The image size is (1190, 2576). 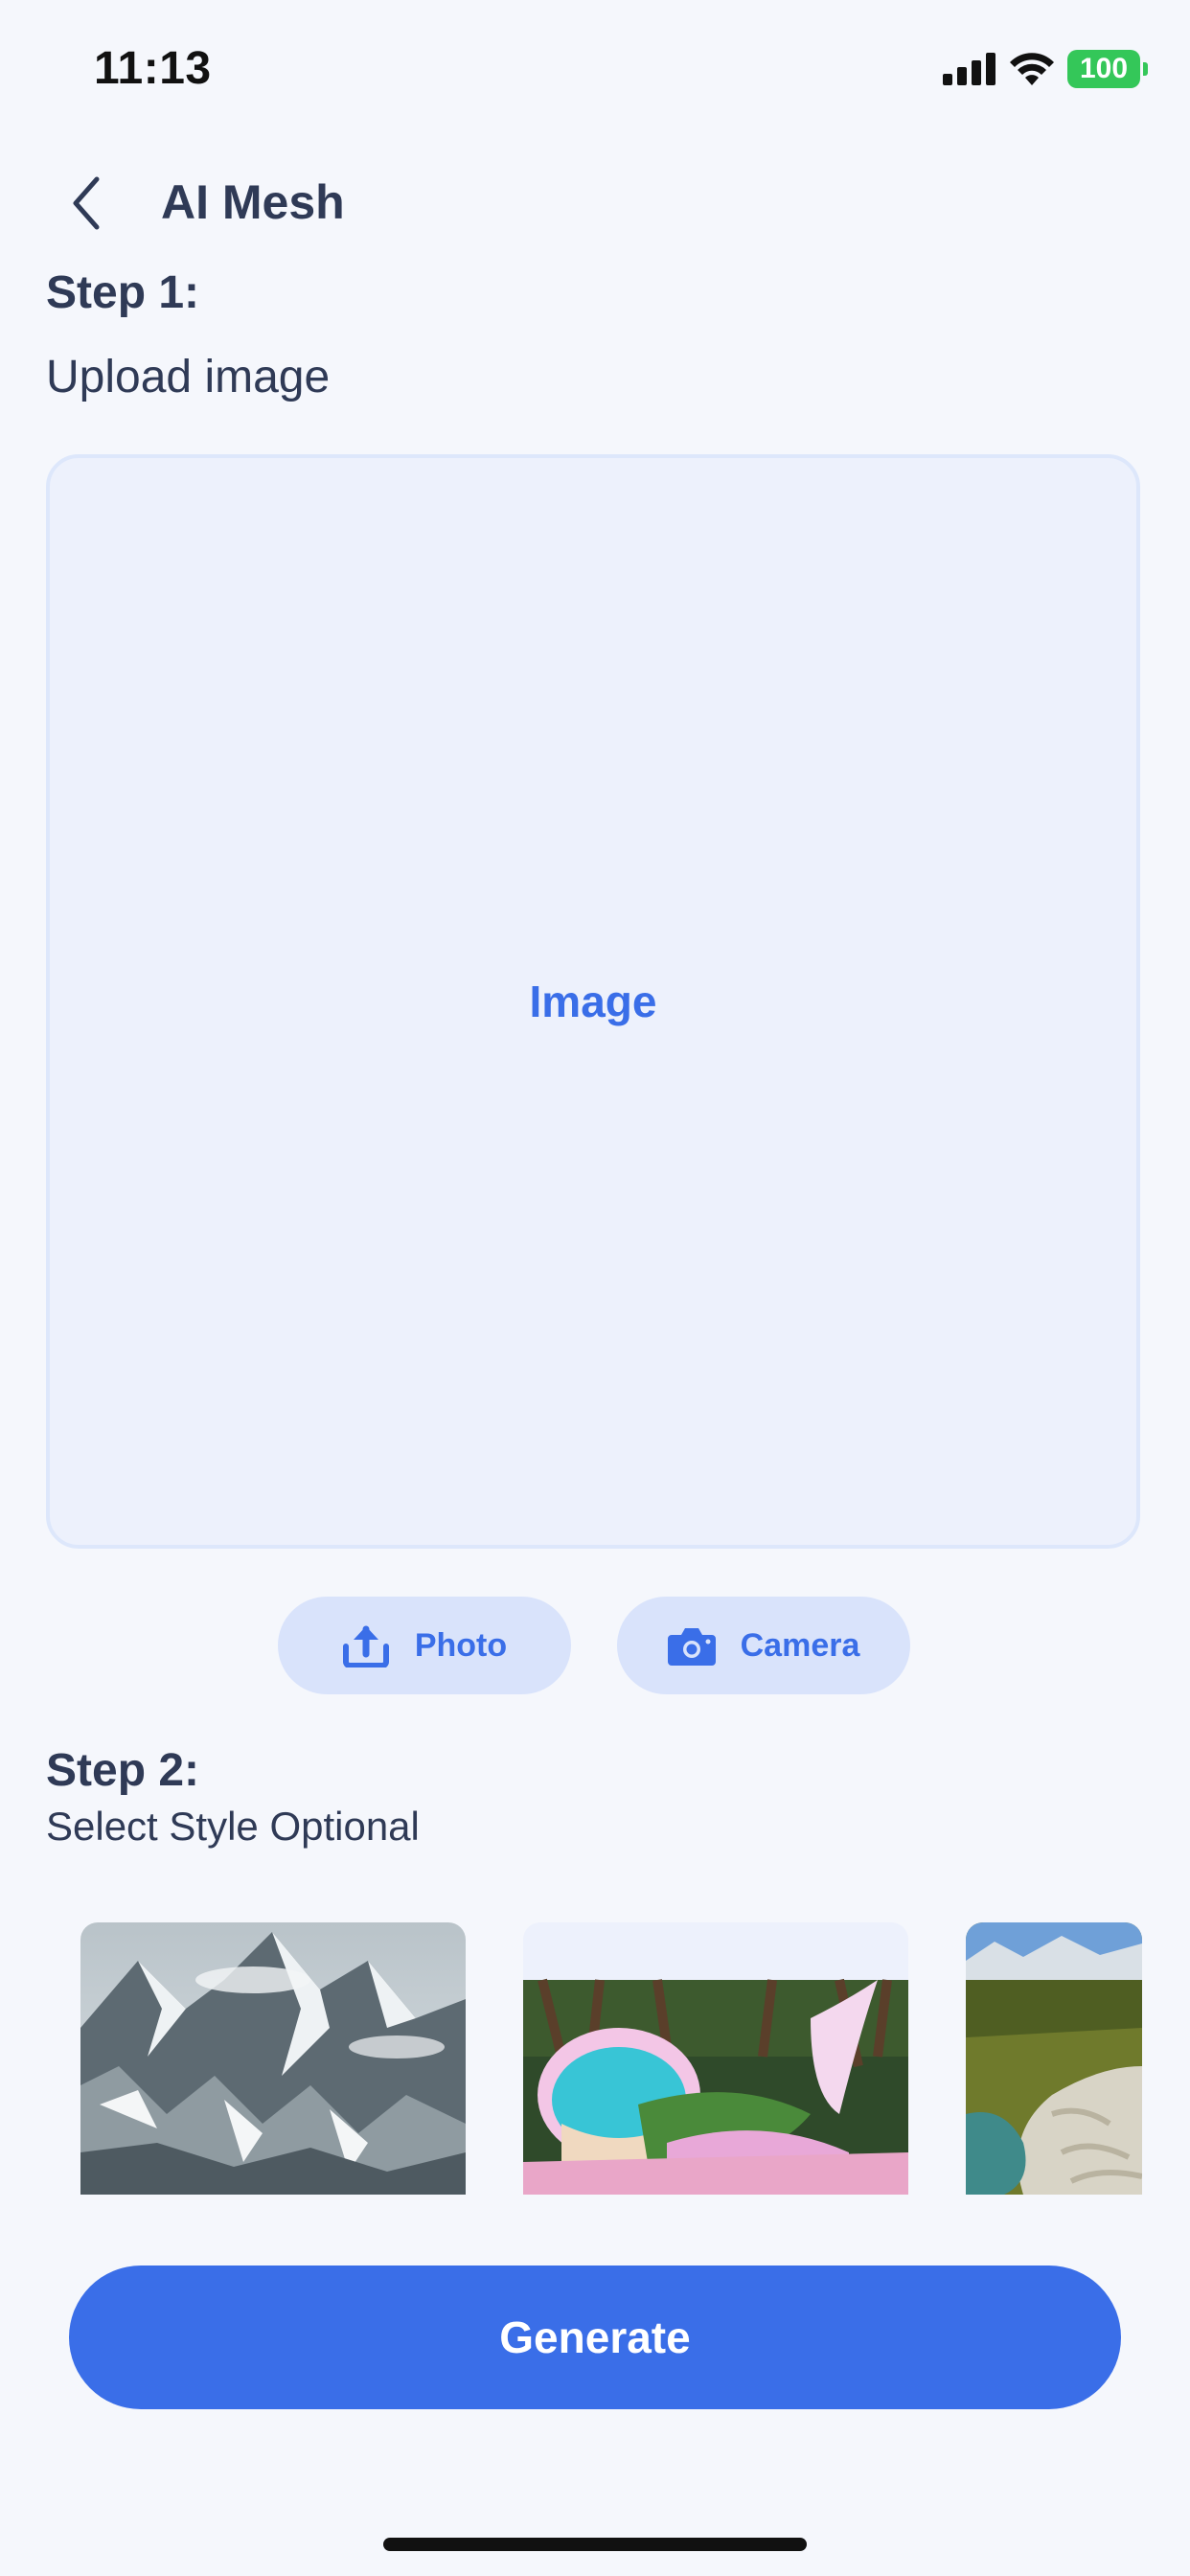 I want to click on generate-button-label: Generate, so click(x=595, y=2337).